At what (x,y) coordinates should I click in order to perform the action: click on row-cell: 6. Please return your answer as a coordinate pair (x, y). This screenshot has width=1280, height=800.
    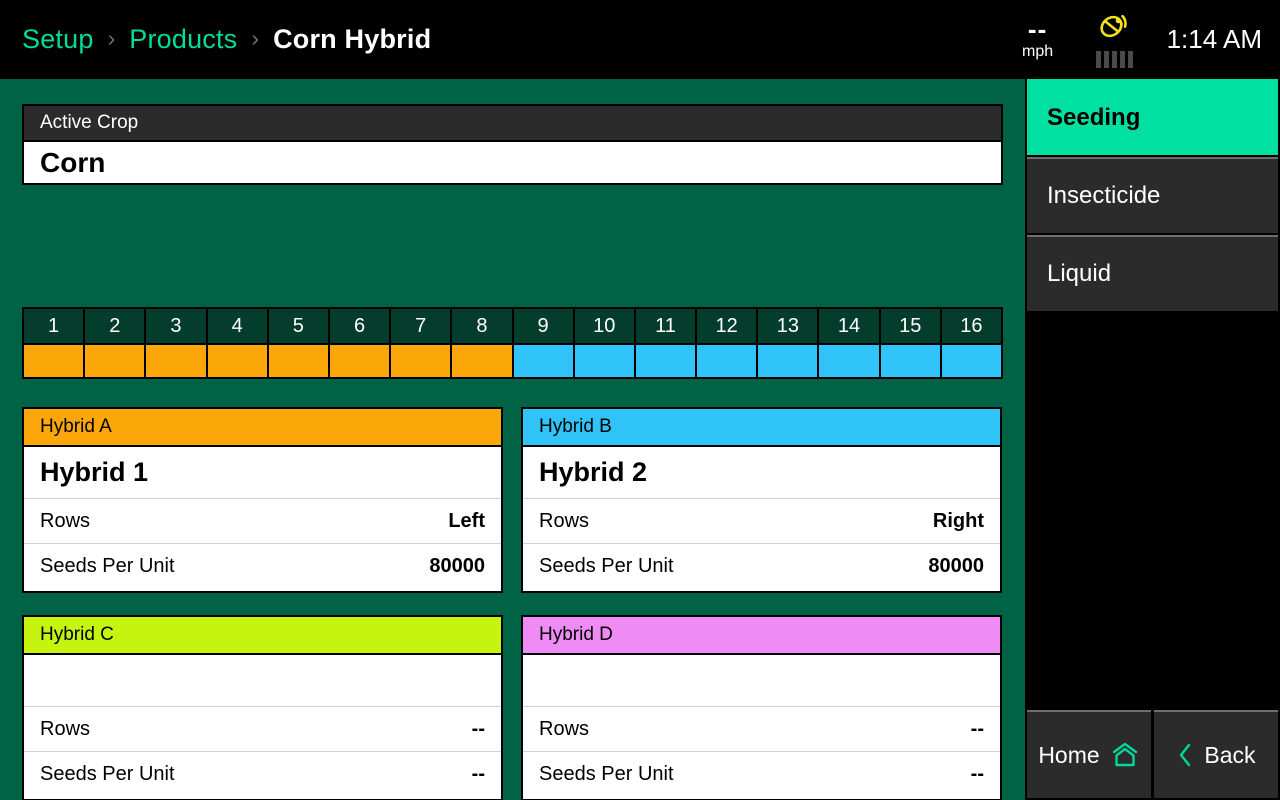
    Looking at the image, I should click on (360, 343).